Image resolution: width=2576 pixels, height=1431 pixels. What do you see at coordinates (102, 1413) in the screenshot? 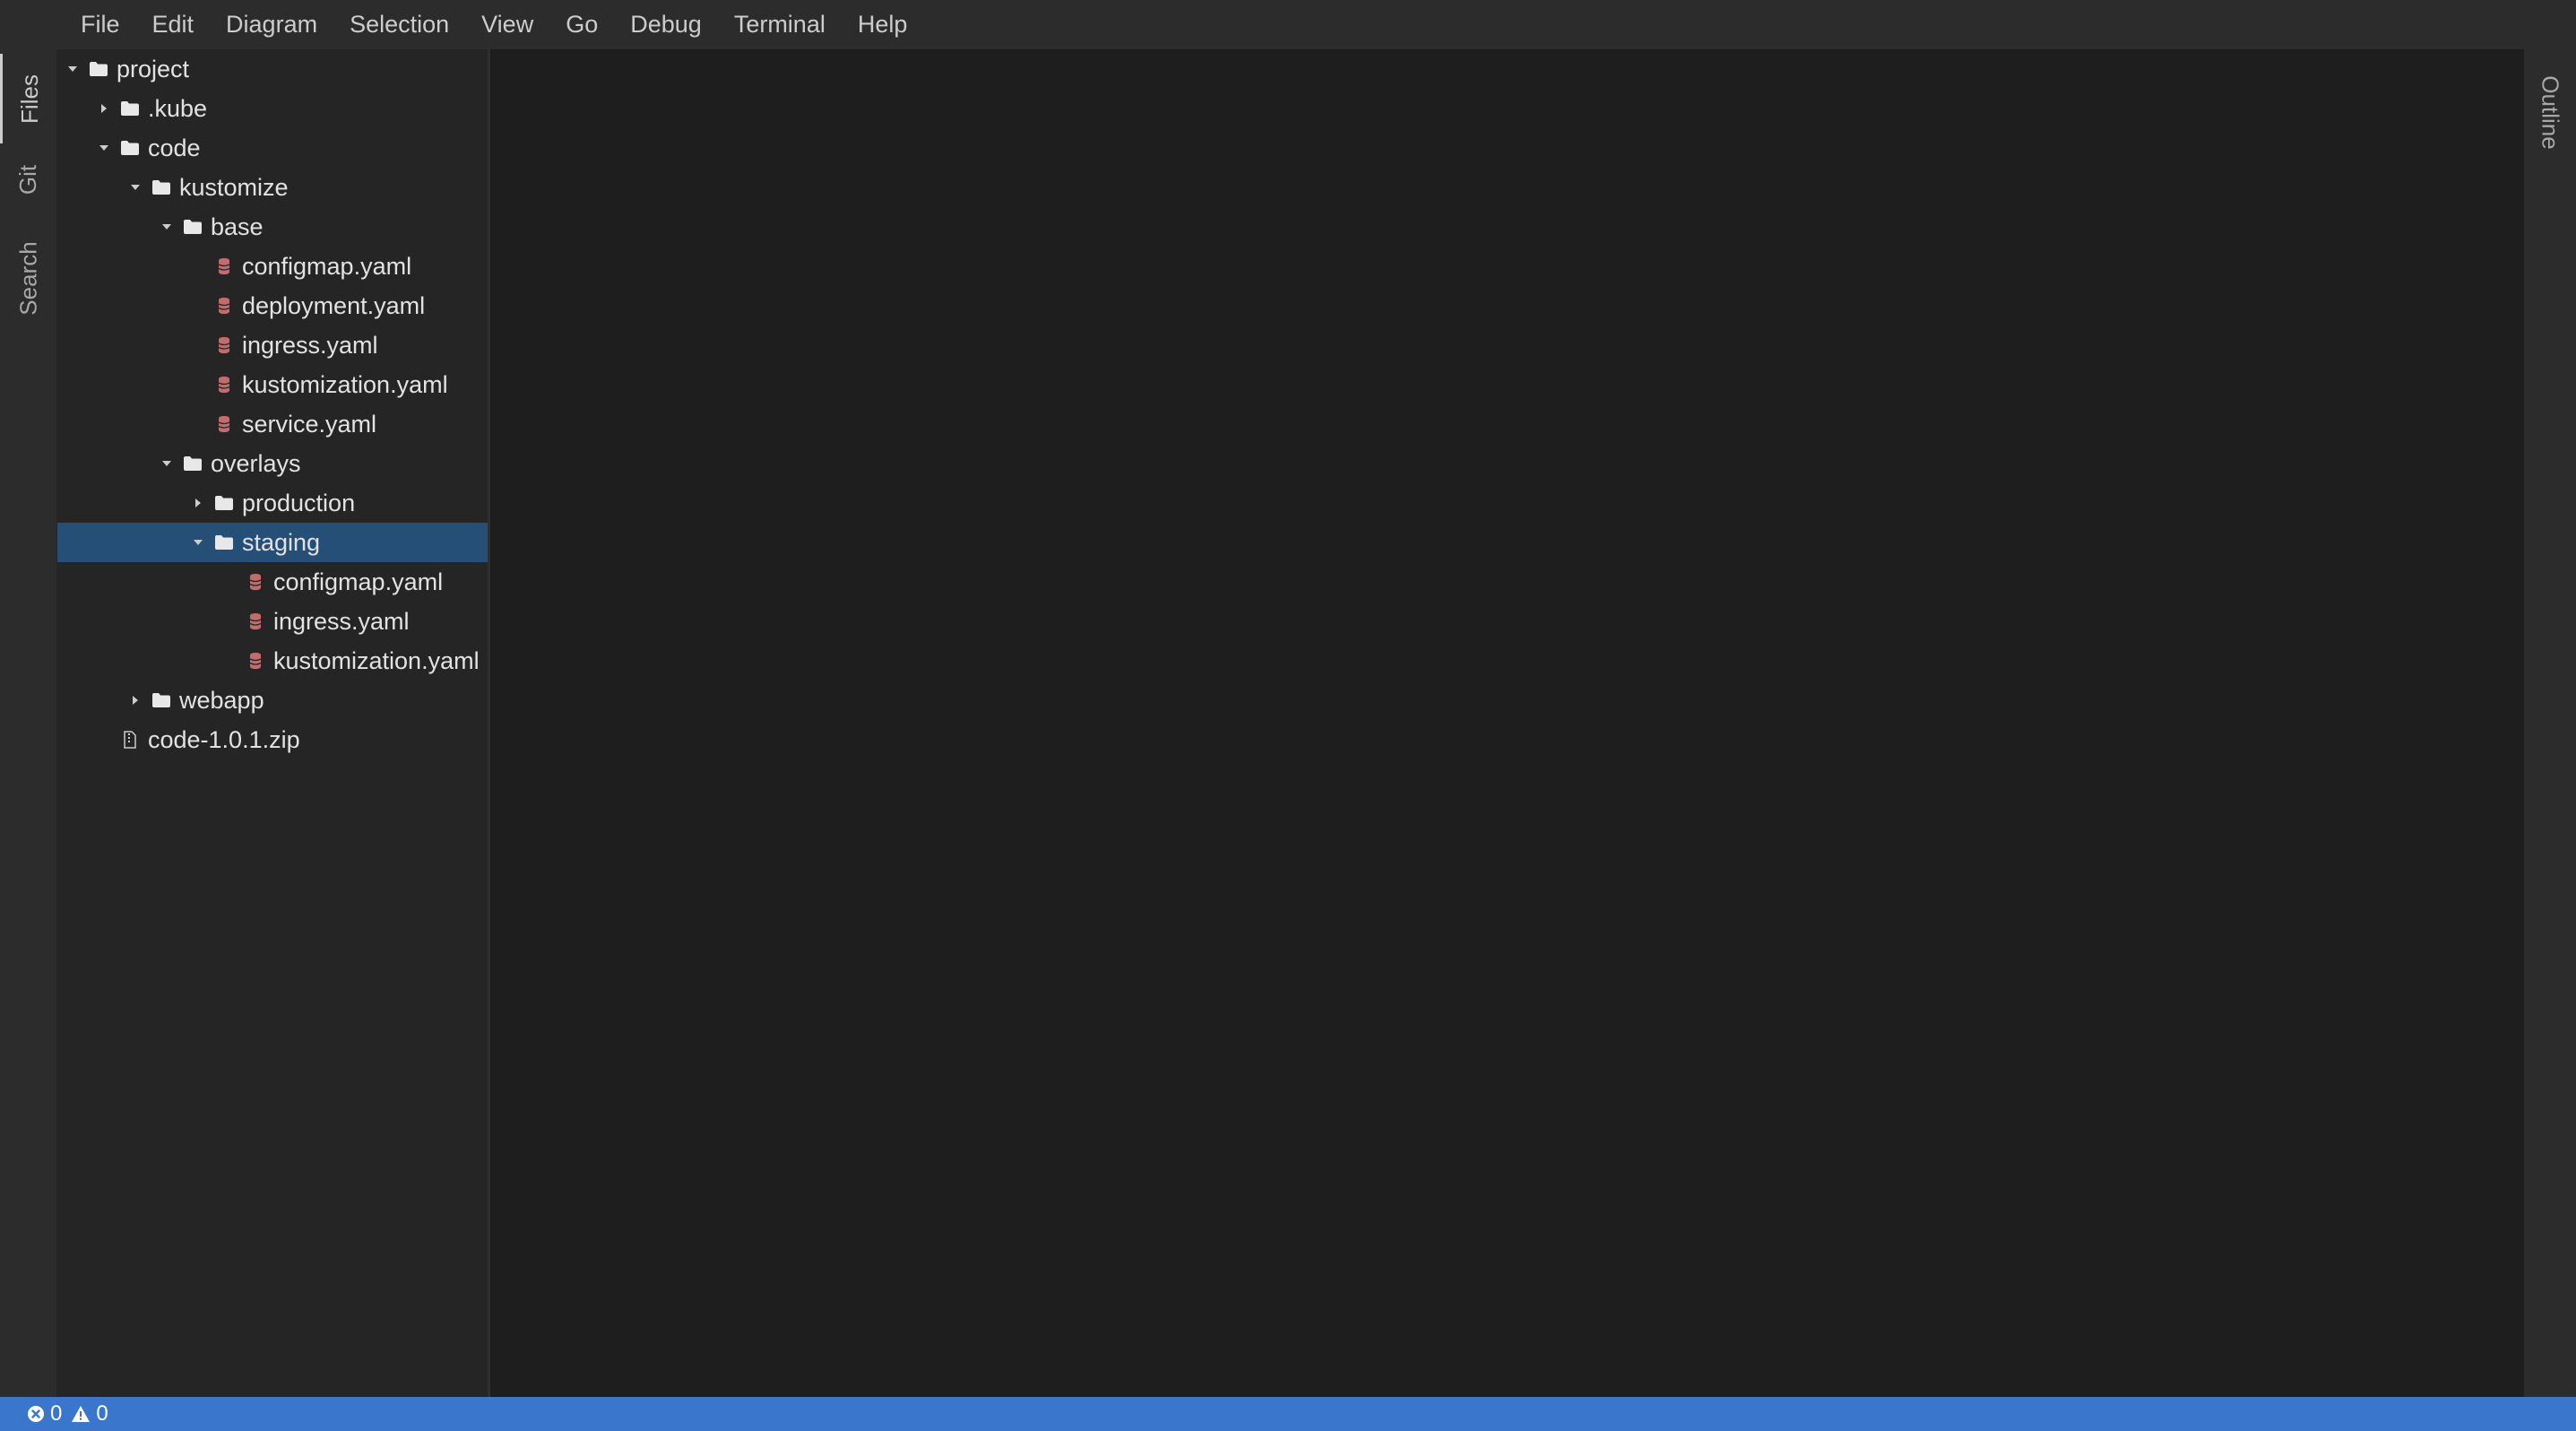
I see `warning-count: 0` at bounding box center [102, 1413].